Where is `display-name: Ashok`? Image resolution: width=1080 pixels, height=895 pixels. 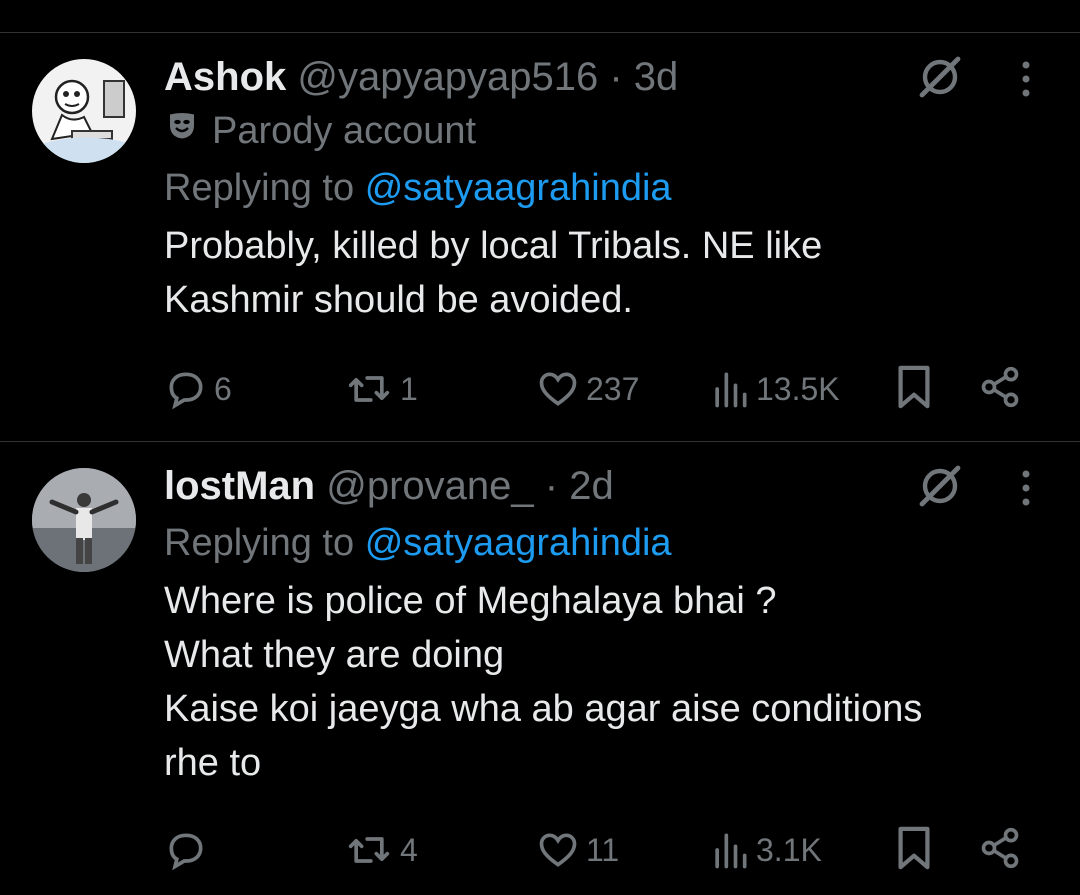
display-name: Ashok is located at coordinates (225, 77).